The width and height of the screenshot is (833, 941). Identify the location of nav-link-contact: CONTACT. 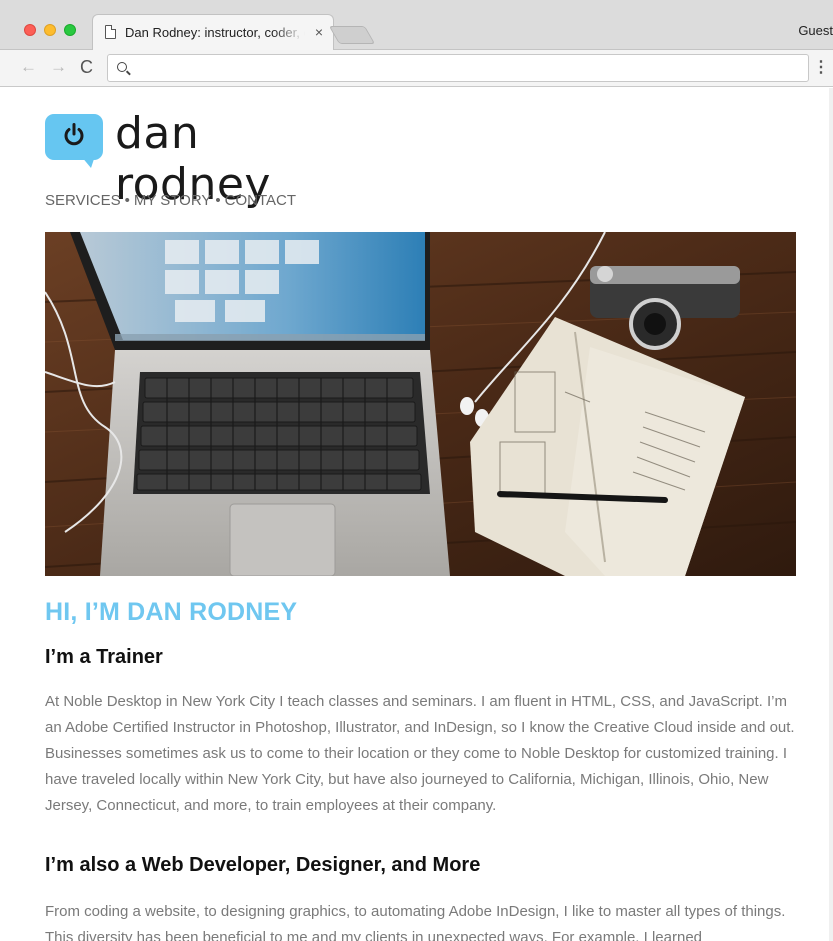
(260, 200).